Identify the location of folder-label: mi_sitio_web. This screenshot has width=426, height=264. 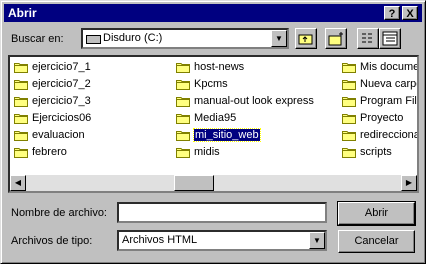
(227, 135).